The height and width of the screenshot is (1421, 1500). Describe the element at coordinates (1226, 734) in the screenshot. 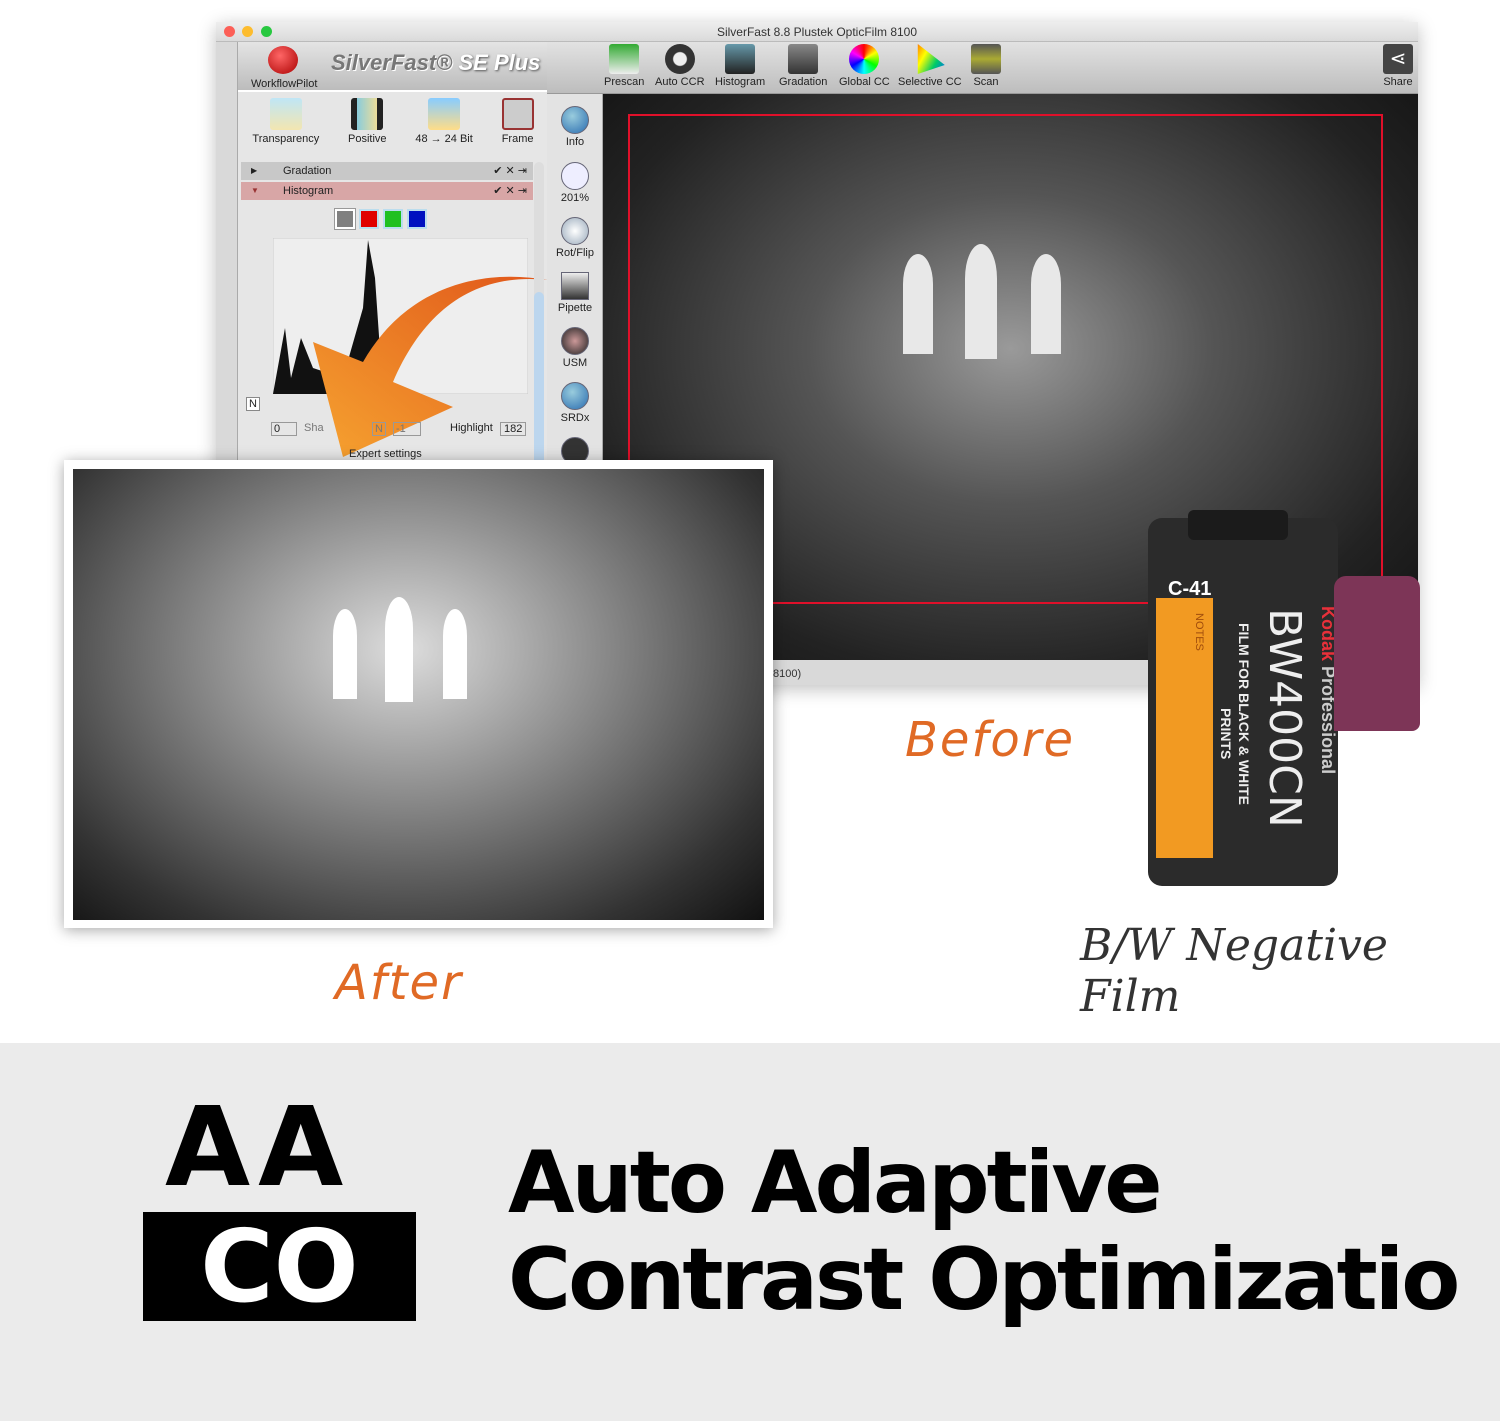

I see `film-description-2: PRINTS` at that location.